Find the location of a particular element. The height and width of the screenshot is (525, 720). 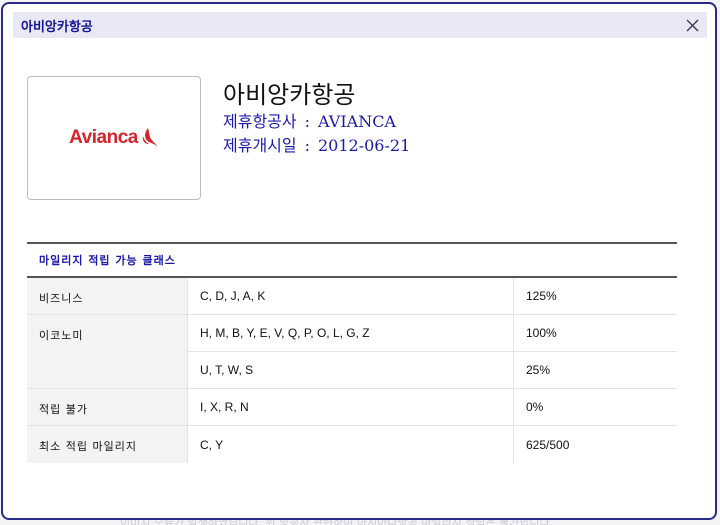

row-rate-no-accrual: 0% is located at coordinates (595, 407).